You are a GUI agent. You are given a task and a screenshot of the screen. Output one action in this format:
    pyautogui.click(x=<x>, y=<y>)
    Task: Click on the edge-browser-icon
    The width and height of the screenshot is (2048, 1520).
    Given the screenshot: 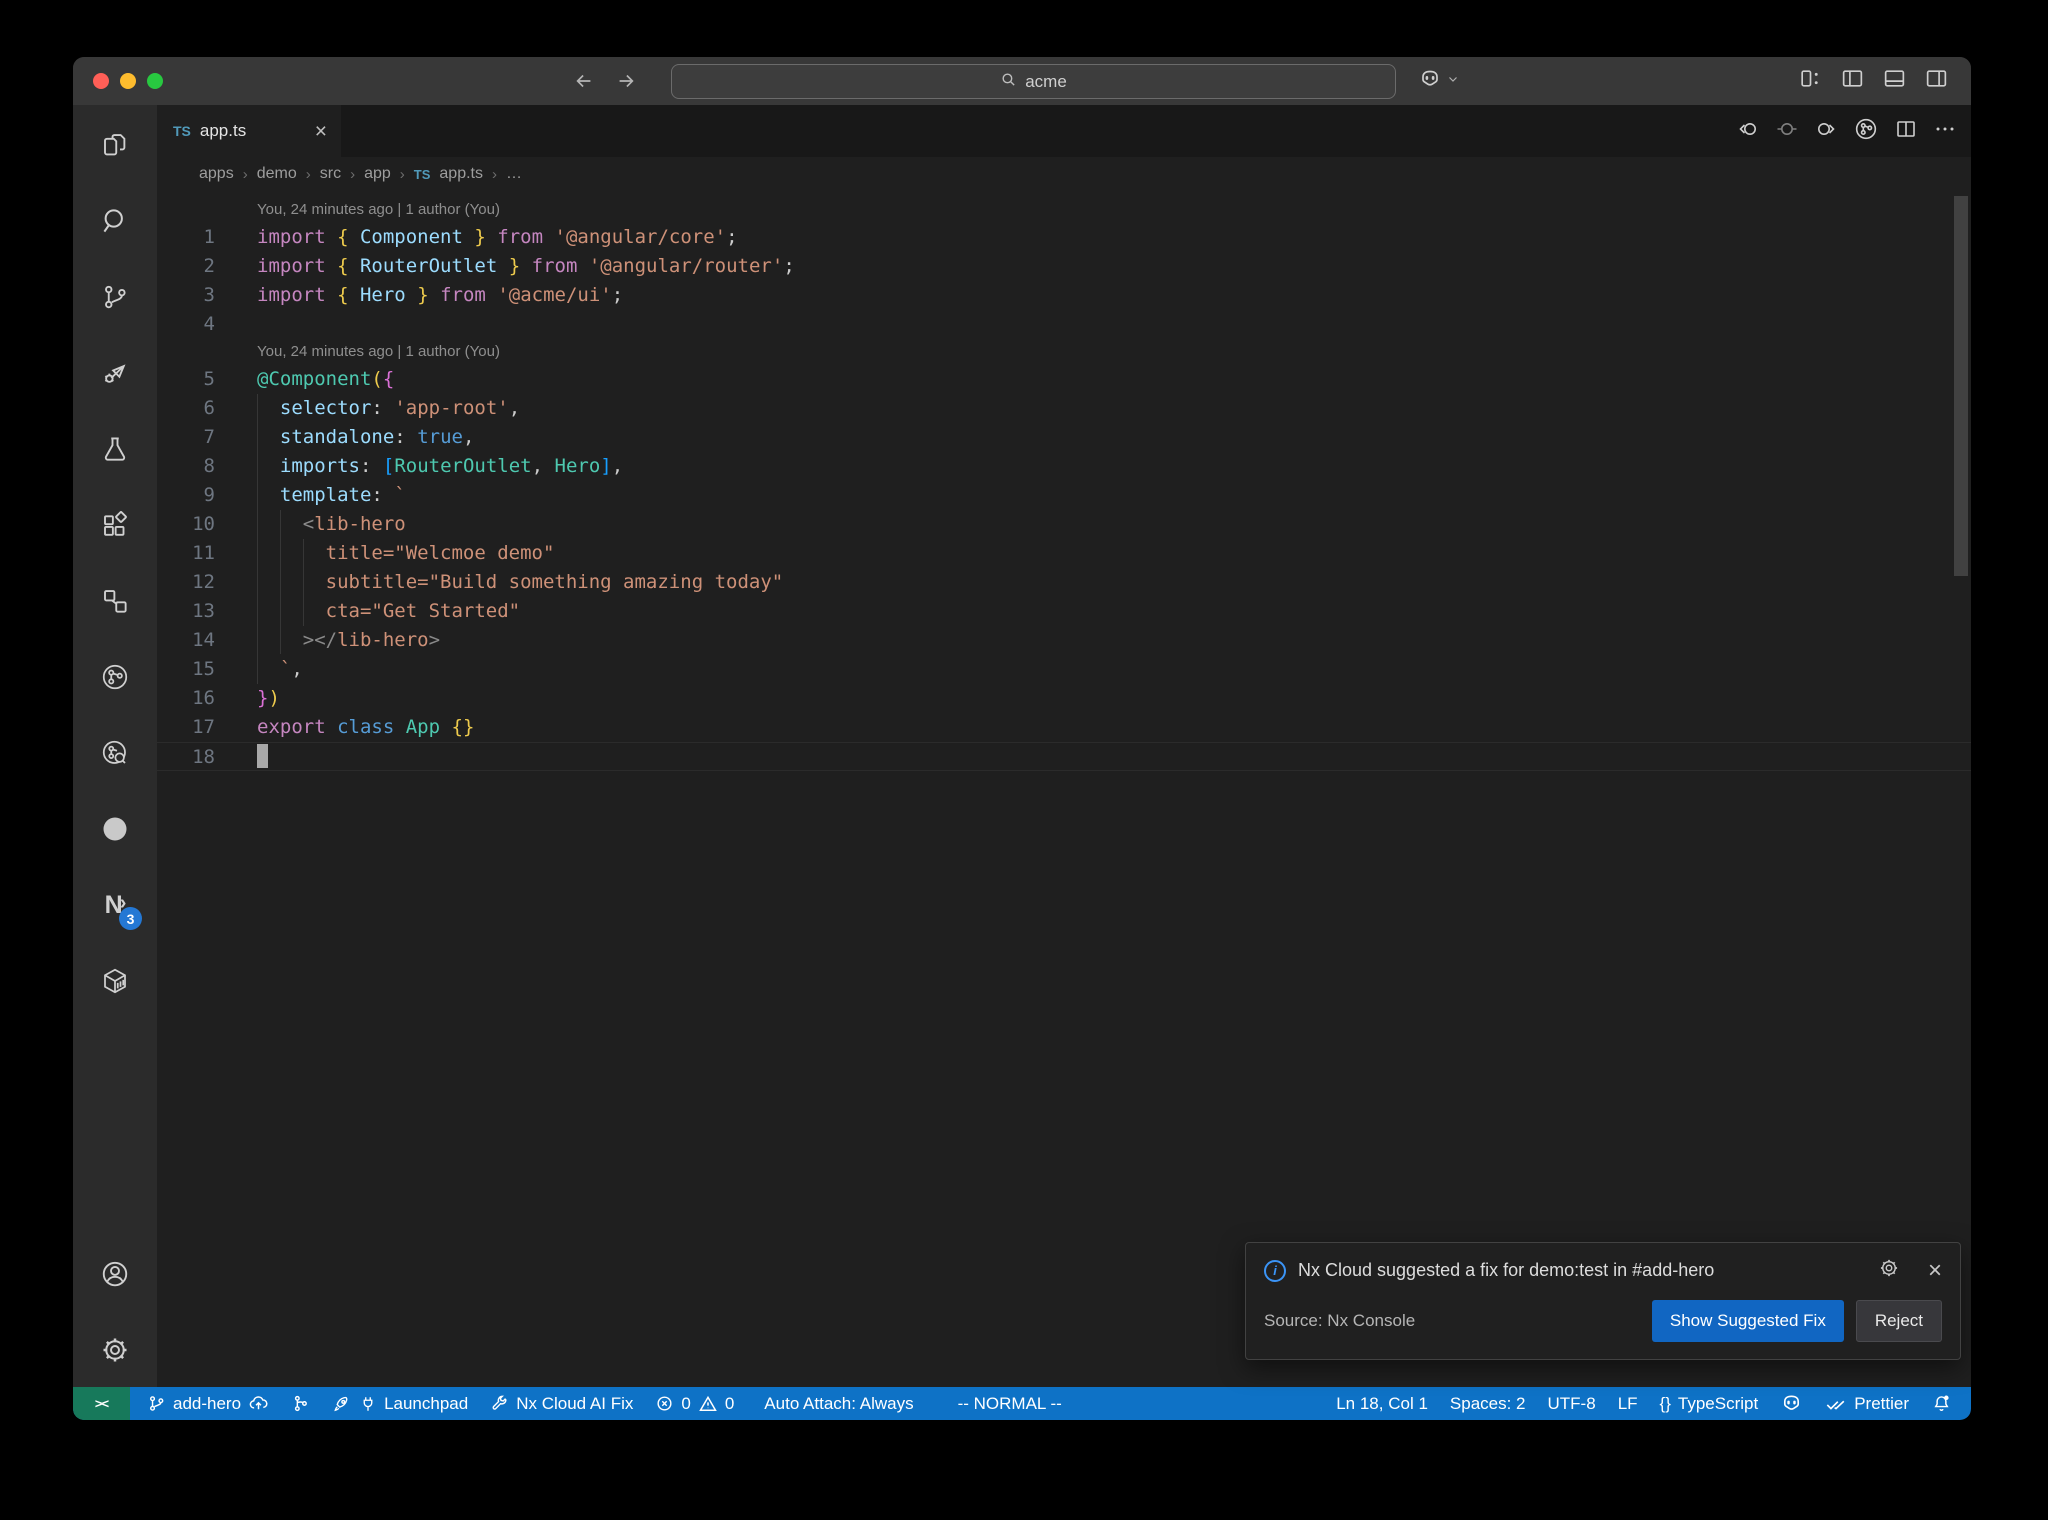 What is the action you would take?
    pyautogui.click(x=115, y=829)
    